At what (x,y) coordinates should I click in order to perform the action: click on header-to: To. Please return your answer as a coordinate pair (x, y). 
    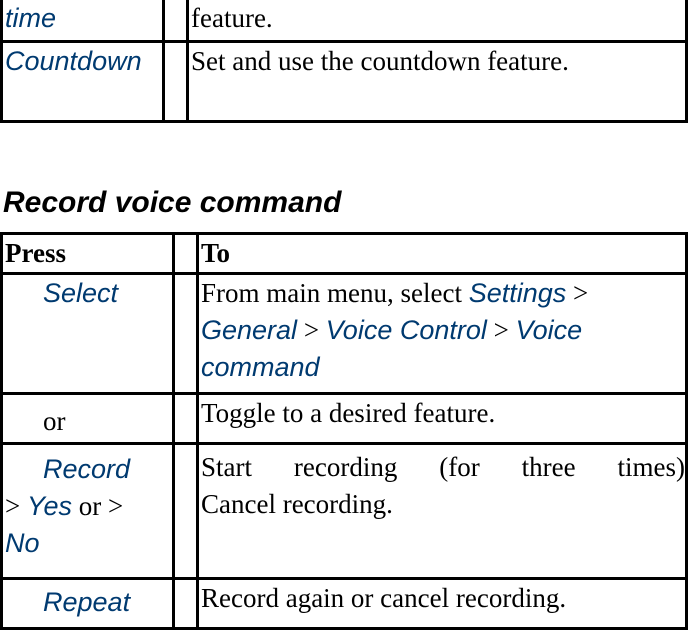
    Looking at the image, I should click on (442, 253).